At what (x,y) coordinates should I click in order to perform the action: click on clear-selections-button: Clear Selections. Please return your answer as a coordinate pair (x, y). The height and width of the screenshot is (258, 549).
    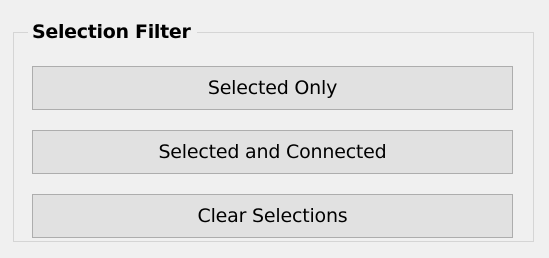
    Looking at the image, I should click on (272, 216).